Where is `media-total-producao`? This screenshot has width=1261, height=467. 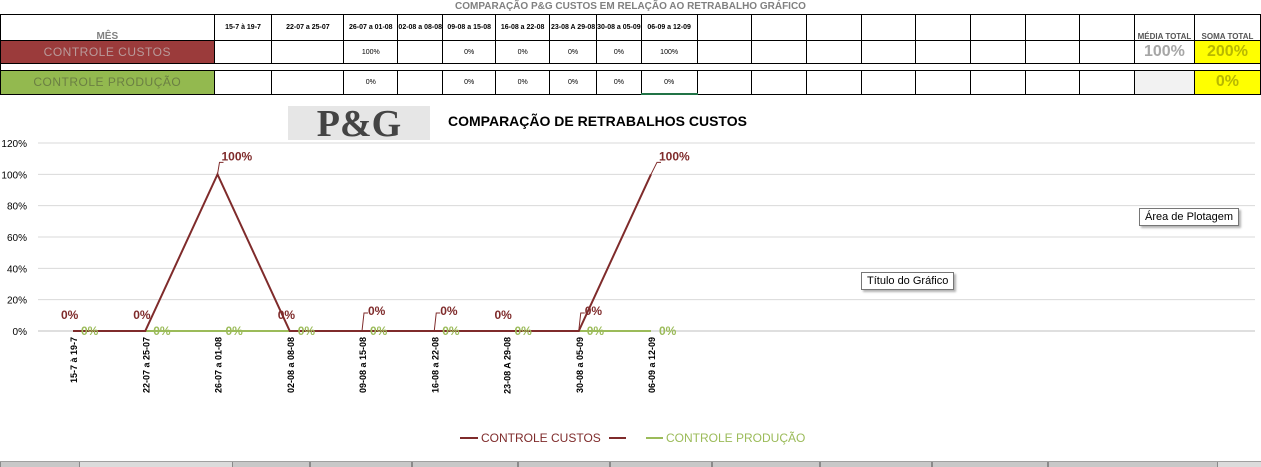 media-total-producao is located at coordinates (1164, 82).